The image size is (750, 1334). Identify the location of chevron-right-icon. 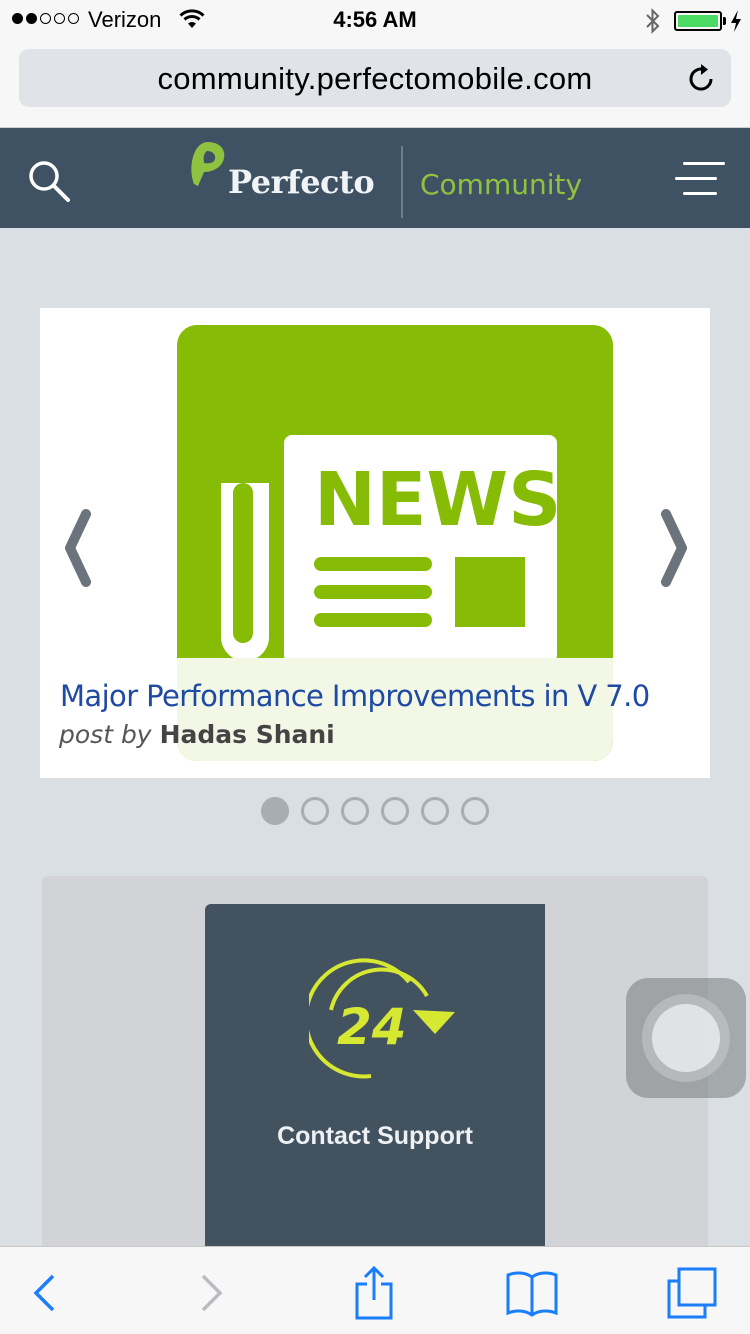
(212, 1293).